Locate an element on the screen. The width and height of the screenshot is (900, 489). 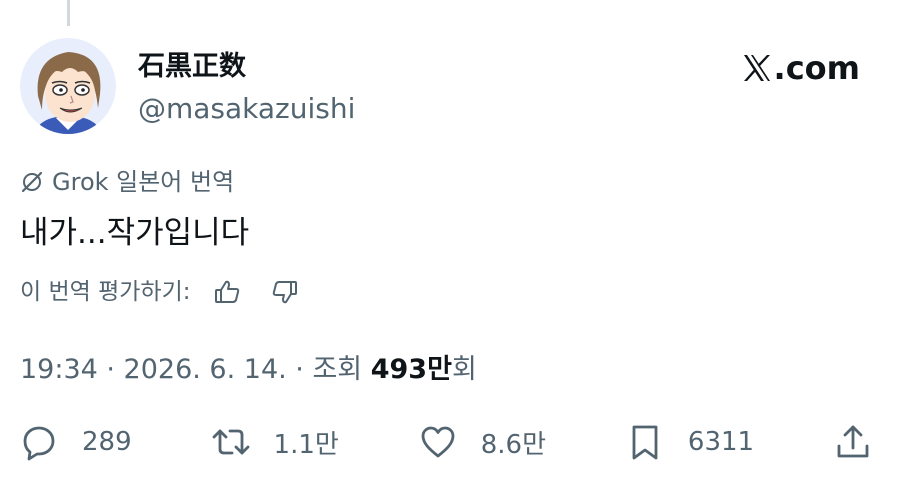
avatar is located at coordinates (68, 86).